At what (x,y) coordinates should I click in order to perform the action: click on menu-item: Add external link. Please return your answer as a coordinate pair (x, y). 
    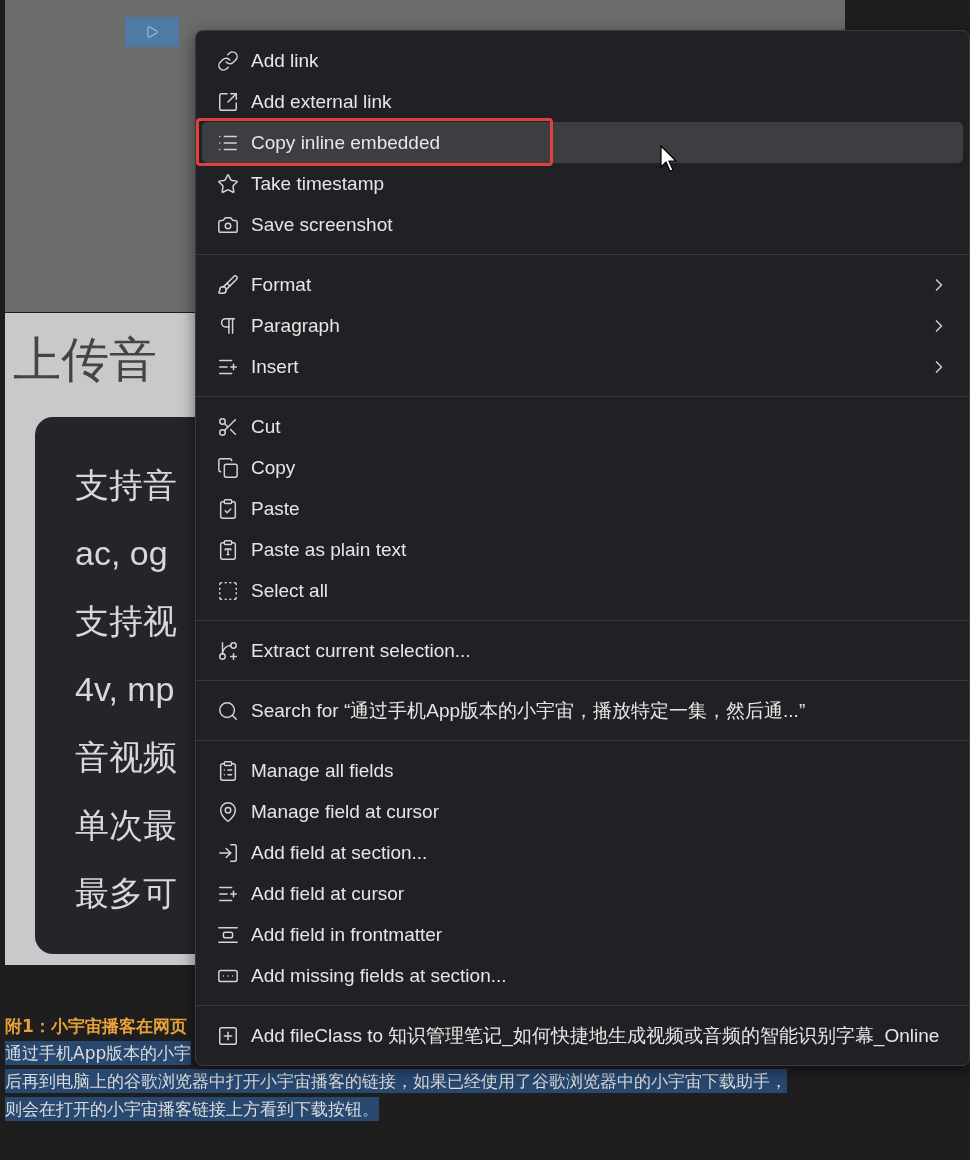
    Looking at the image, I should click on (582, 101).